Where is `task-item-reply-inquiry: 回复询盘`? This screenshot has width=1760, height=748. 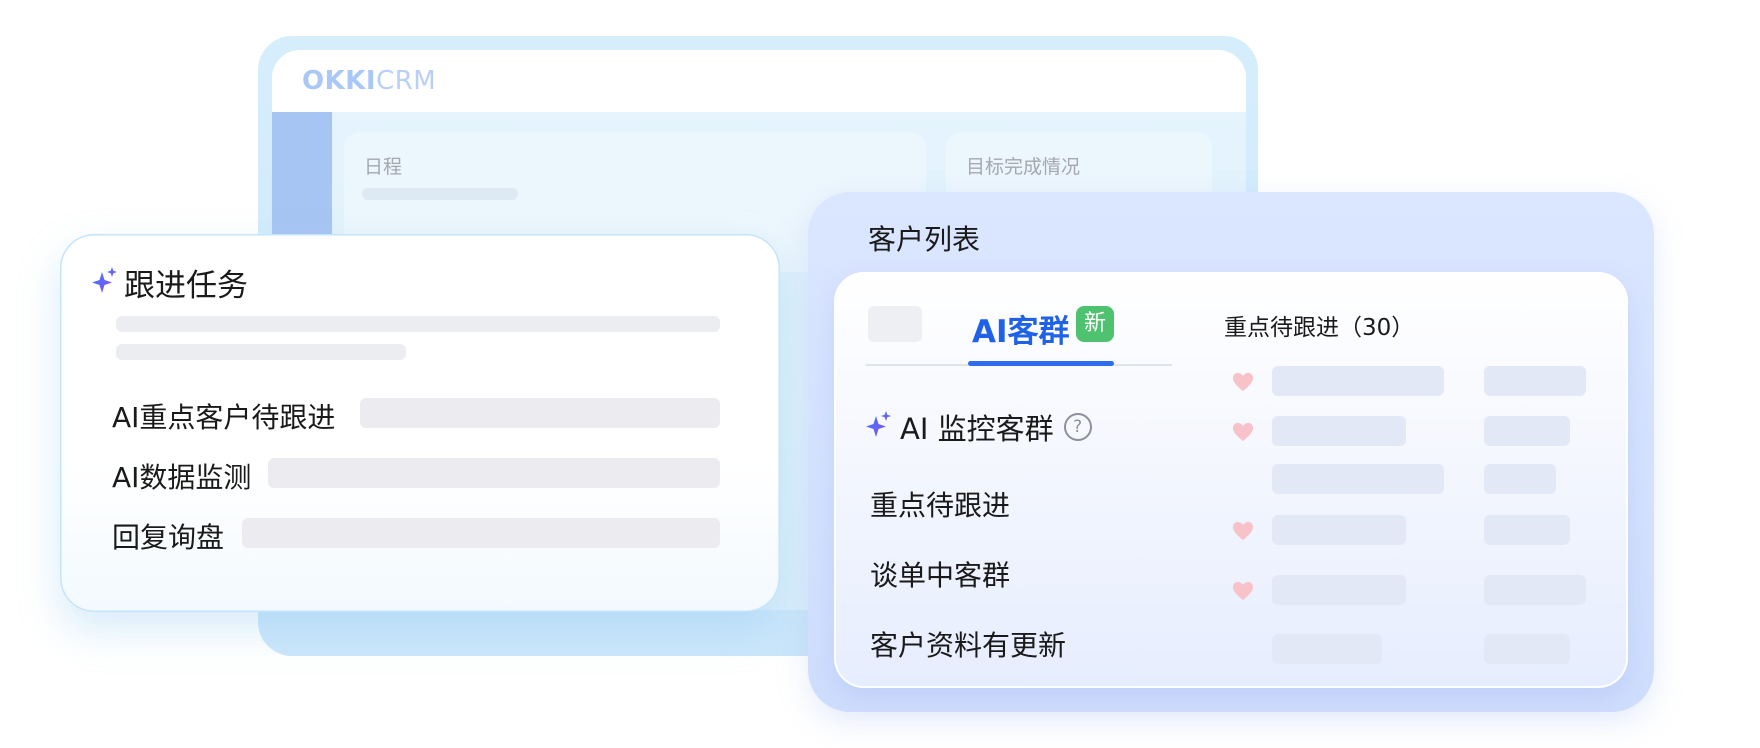
task-item-reply-inquiry: 回复询盘 is located at coordinates (168, 536).